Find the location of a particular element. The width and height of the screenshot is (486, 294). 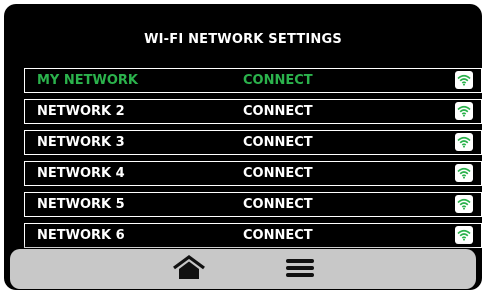

network-row-network-4: NETWORK 4 CONNECT is located at coordinates (253, 173).